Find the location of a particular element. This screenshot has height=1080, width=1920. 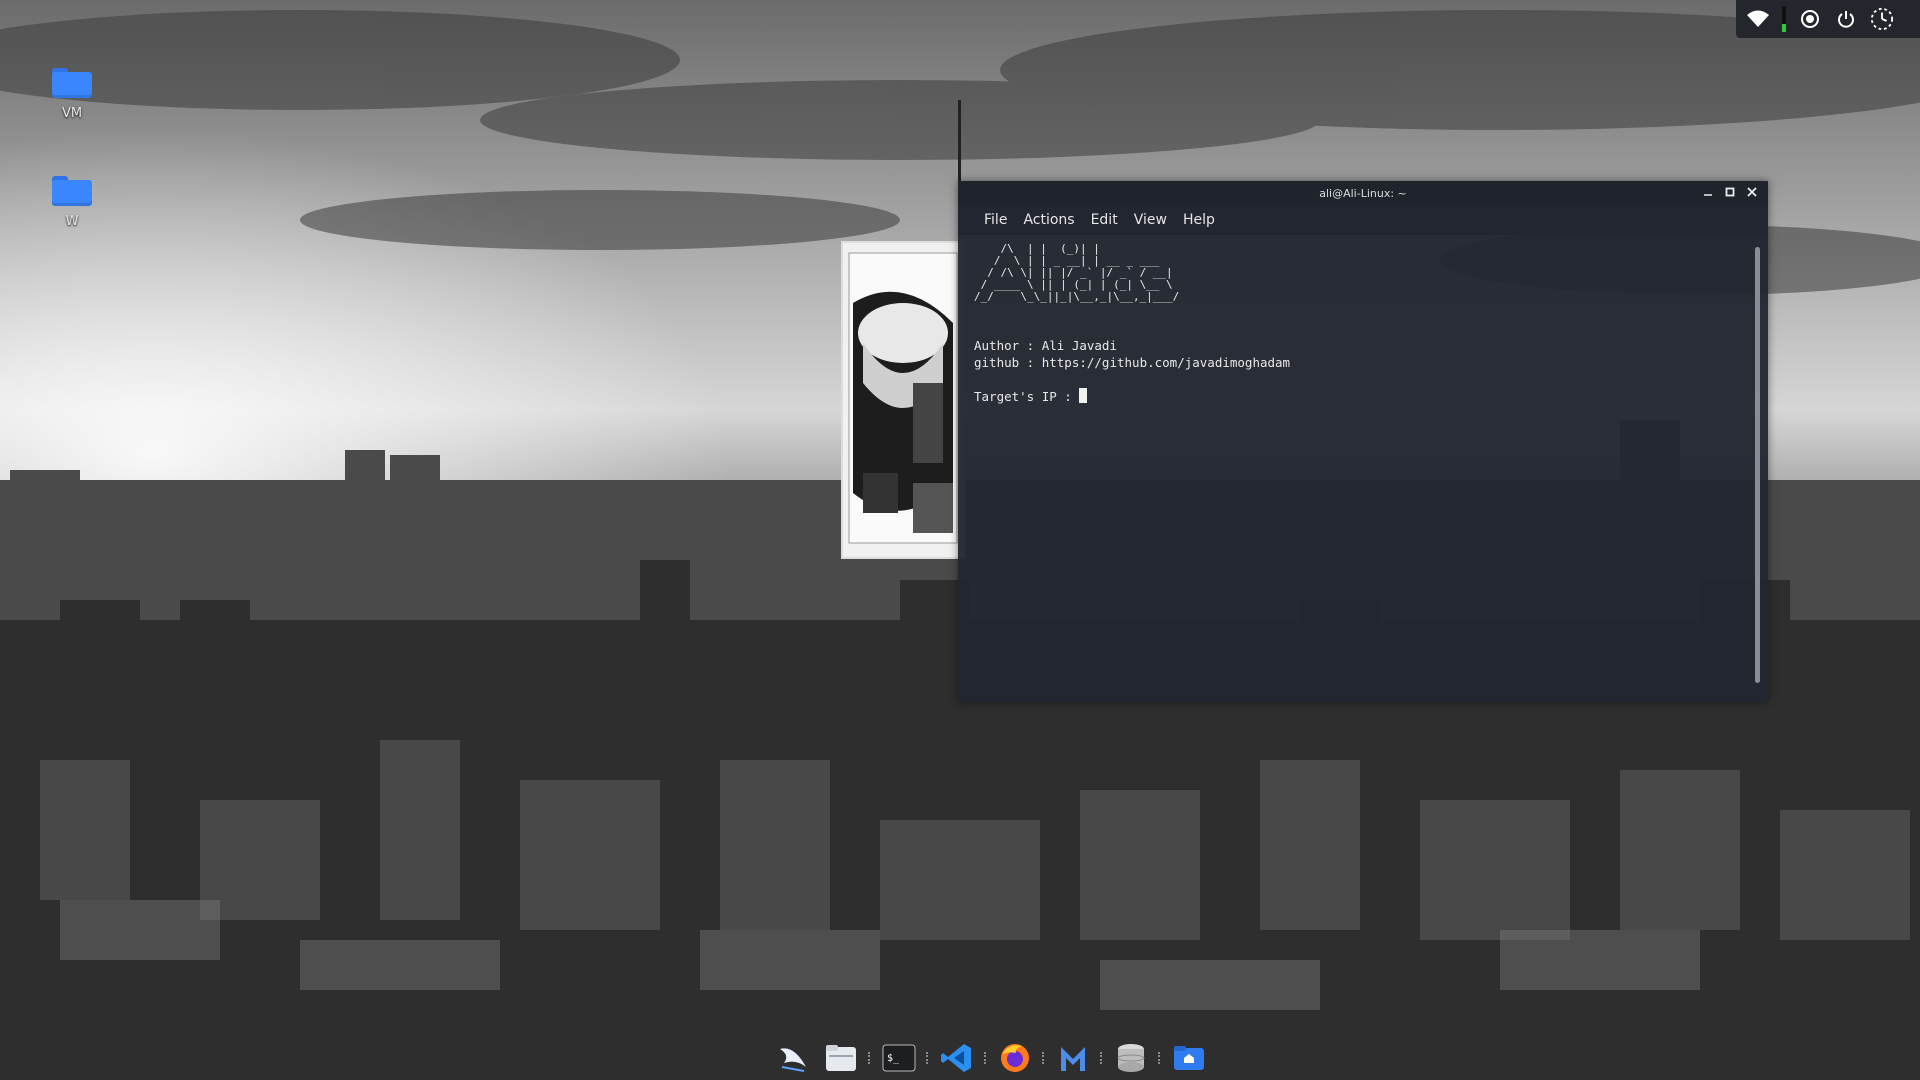

author-line: Author : Ali Javadi is located at coordinates (1045, 345).